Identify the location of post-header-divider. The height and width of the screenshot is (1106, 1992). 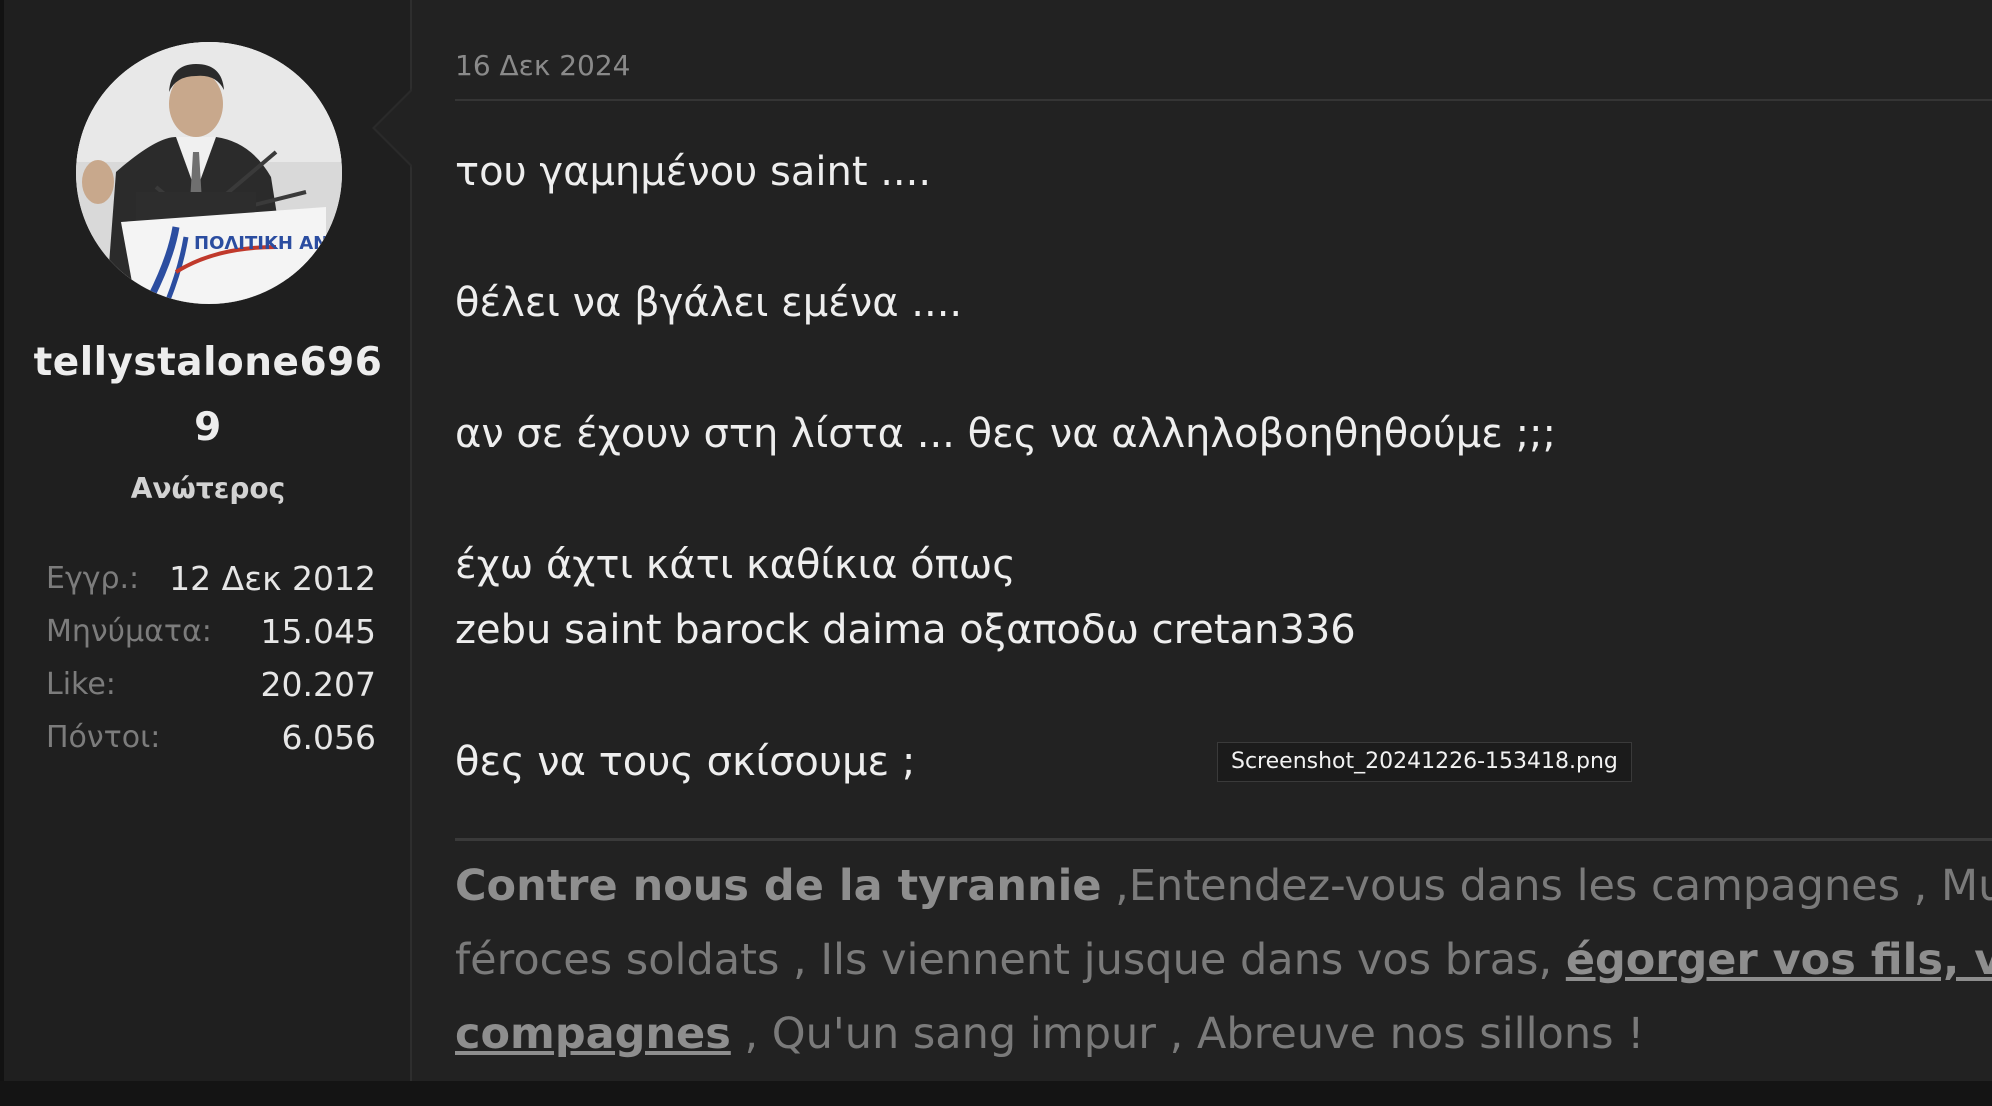
(1223, 100).